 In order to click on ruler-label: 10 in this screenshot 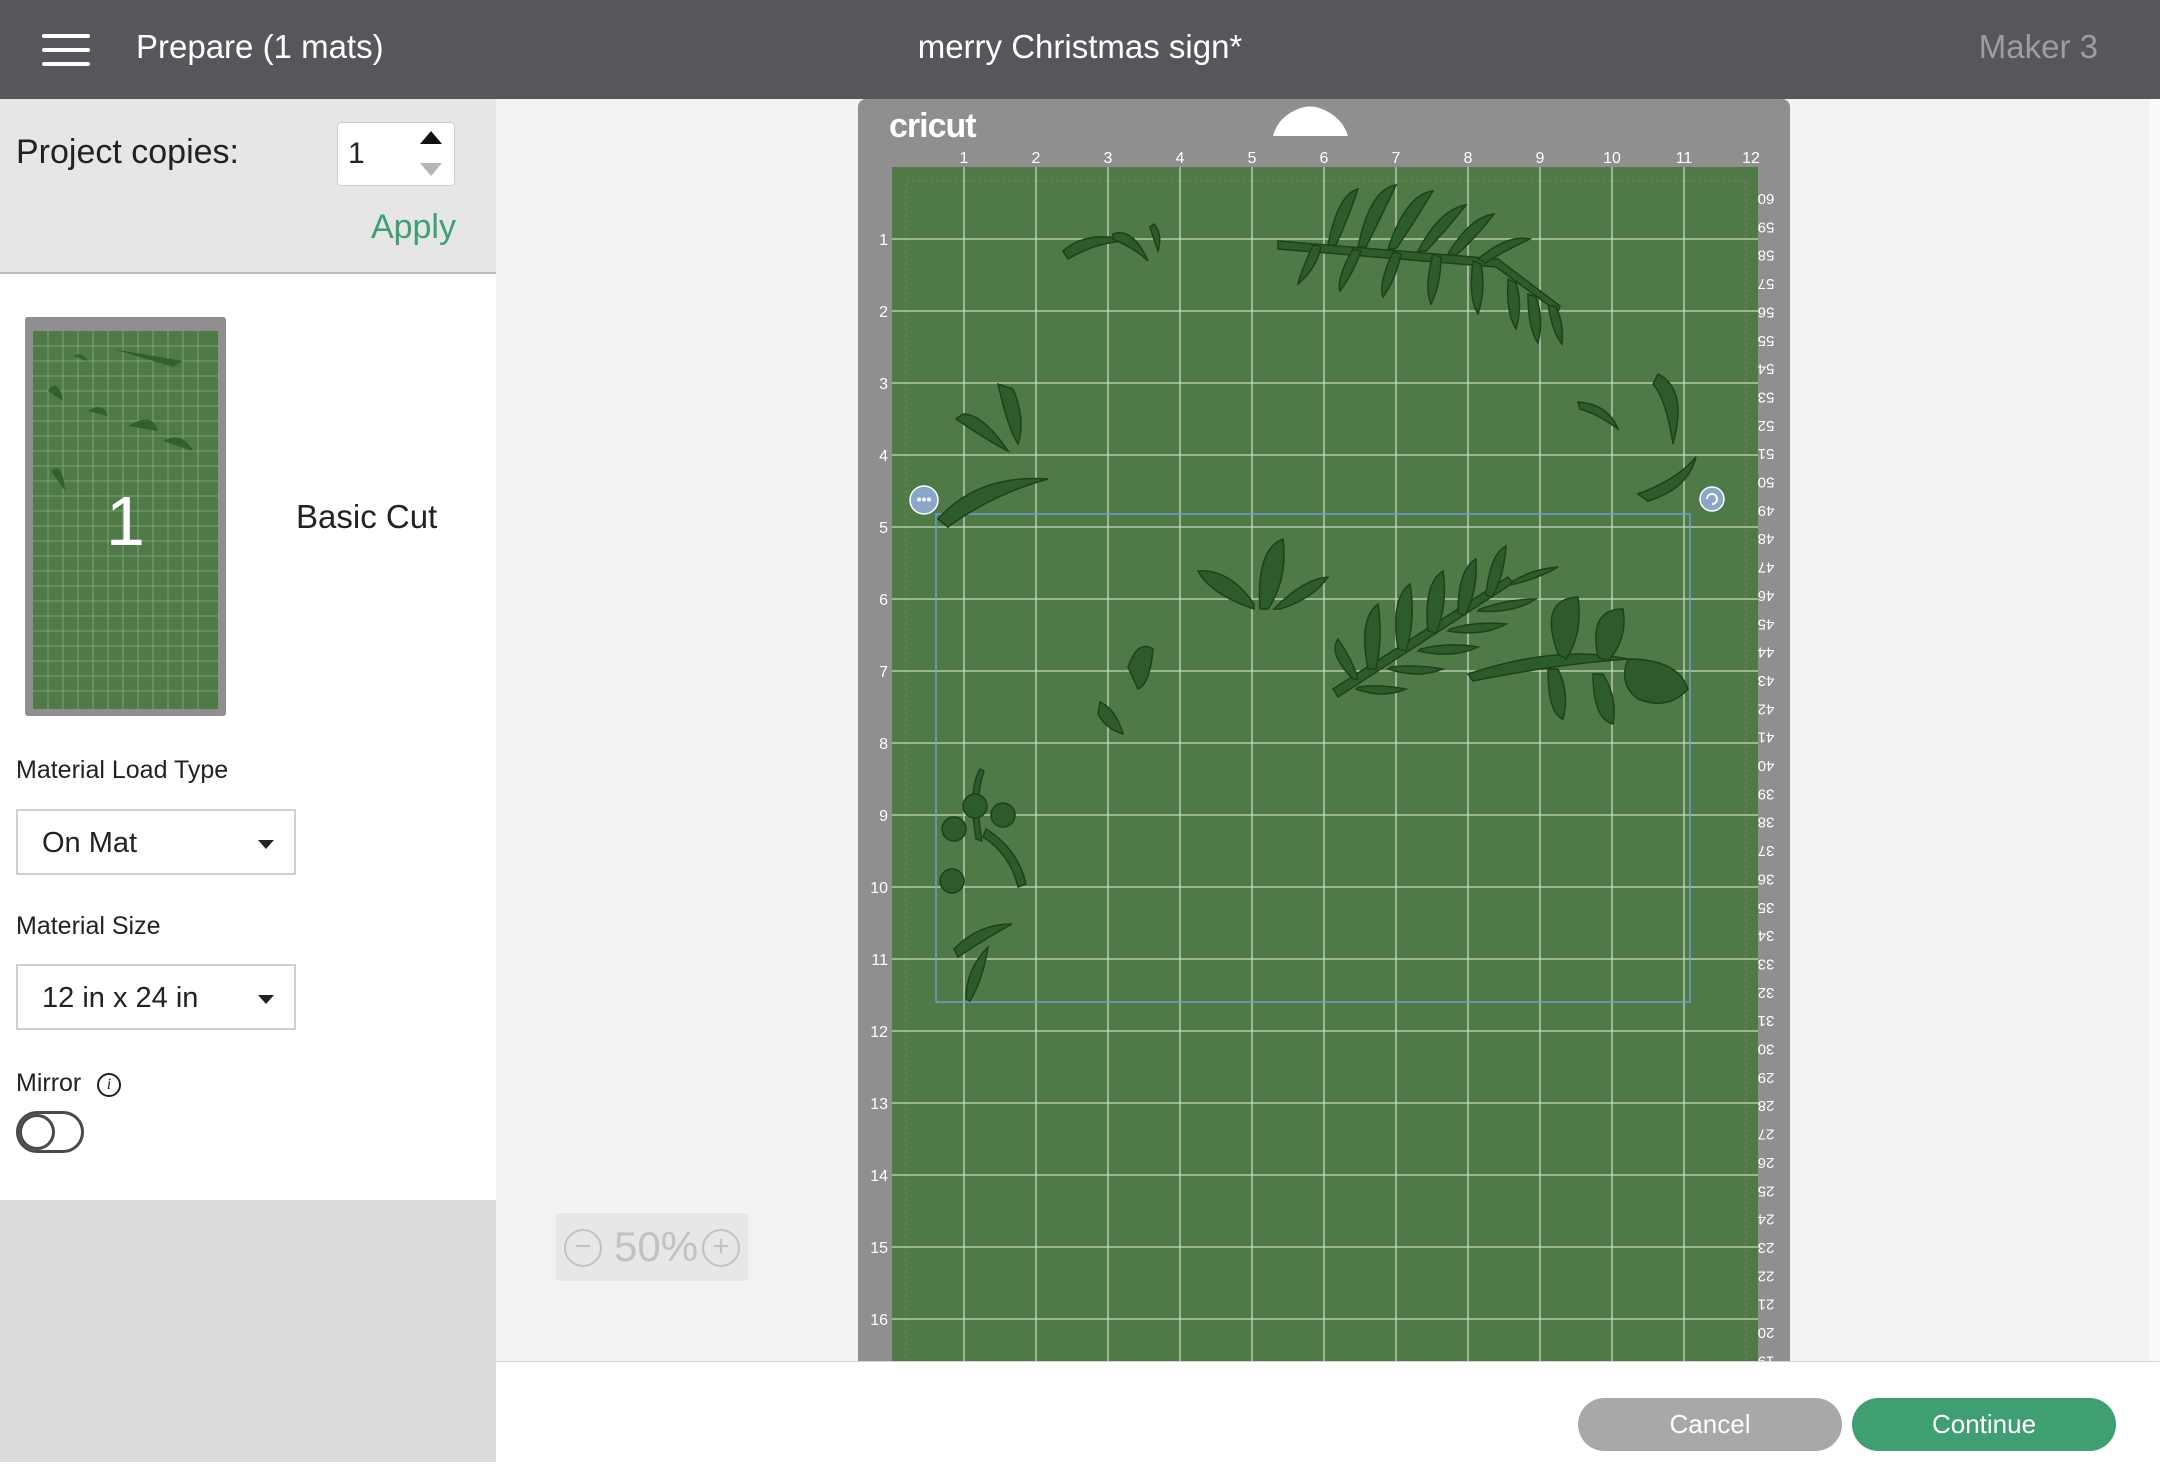, I will do `click(879, 888)`.